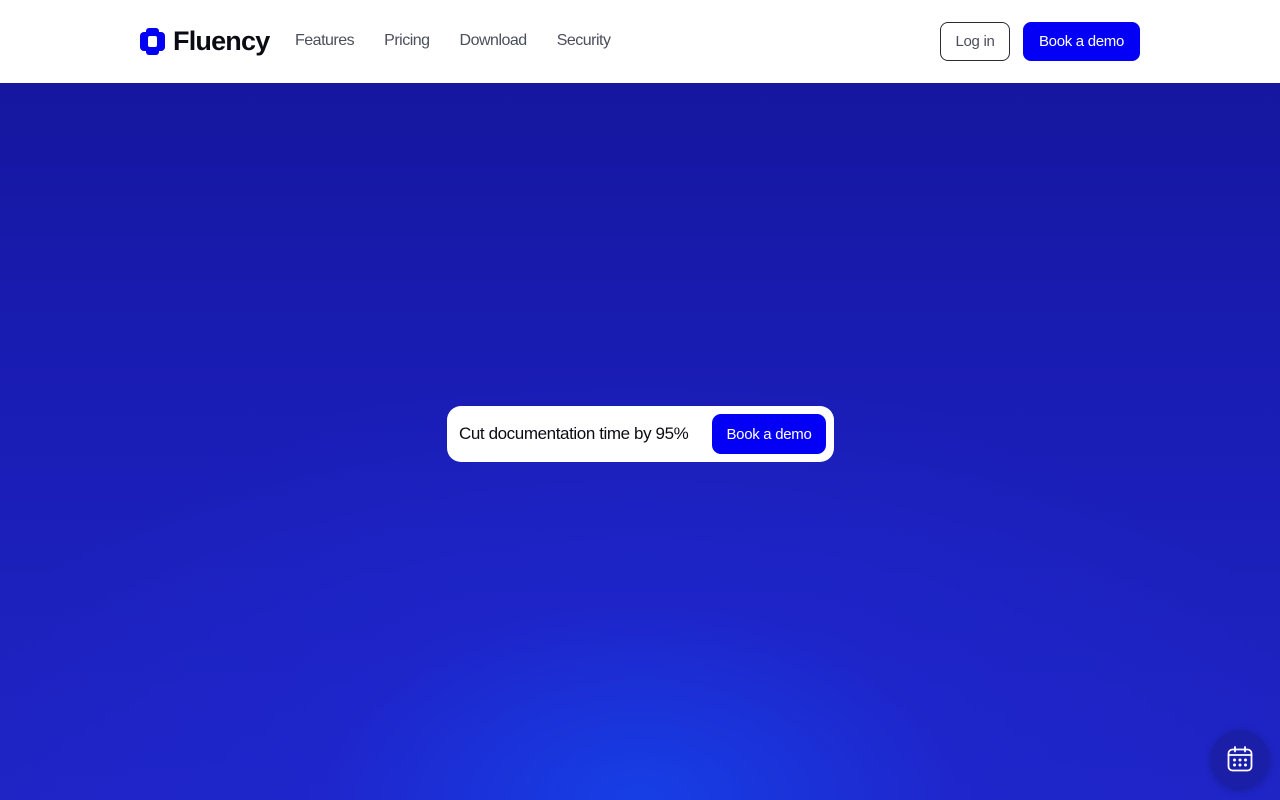 This screenshot has height=800, width=1280. I want to click on nav-link-features: Features, so click(325, 41).